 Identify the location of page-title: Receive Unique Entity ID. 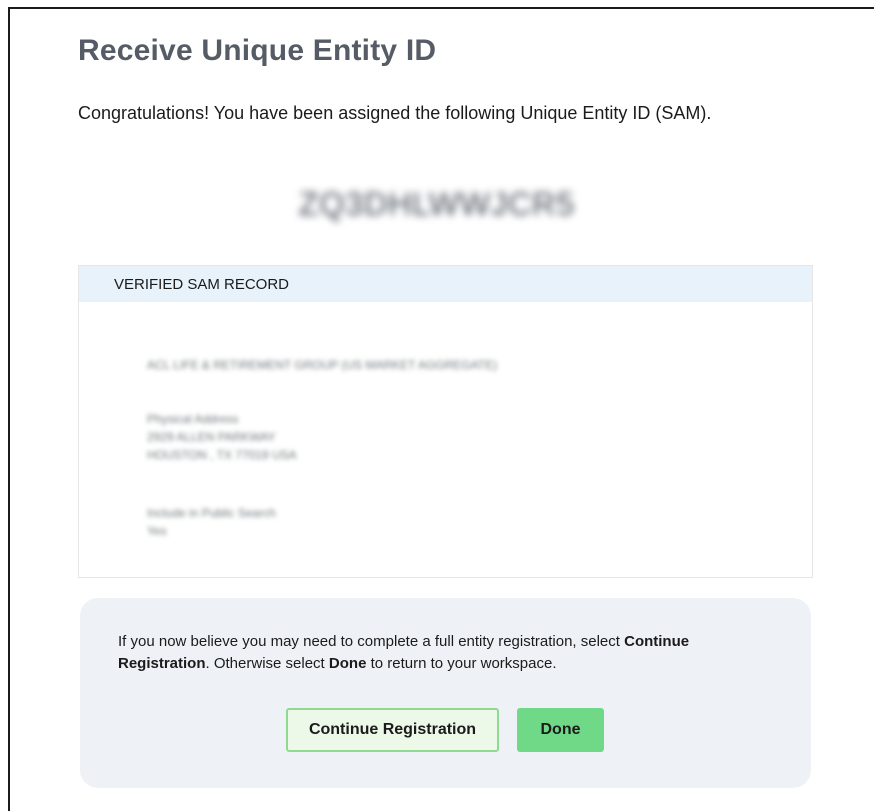
(257, 50).